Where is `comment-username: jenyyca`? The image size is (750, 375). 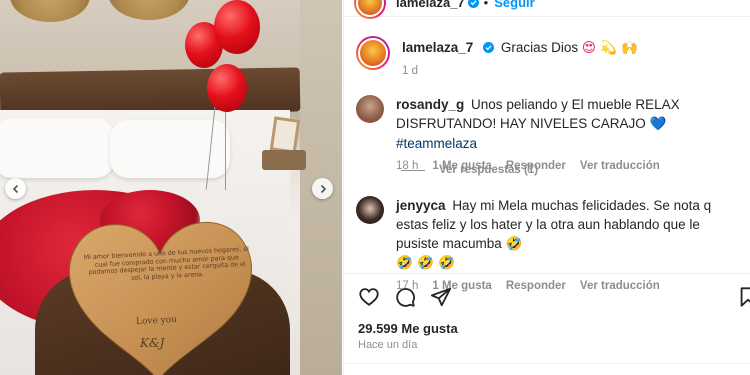
comment-username: jenyyca is located at coordinates (421, 205).